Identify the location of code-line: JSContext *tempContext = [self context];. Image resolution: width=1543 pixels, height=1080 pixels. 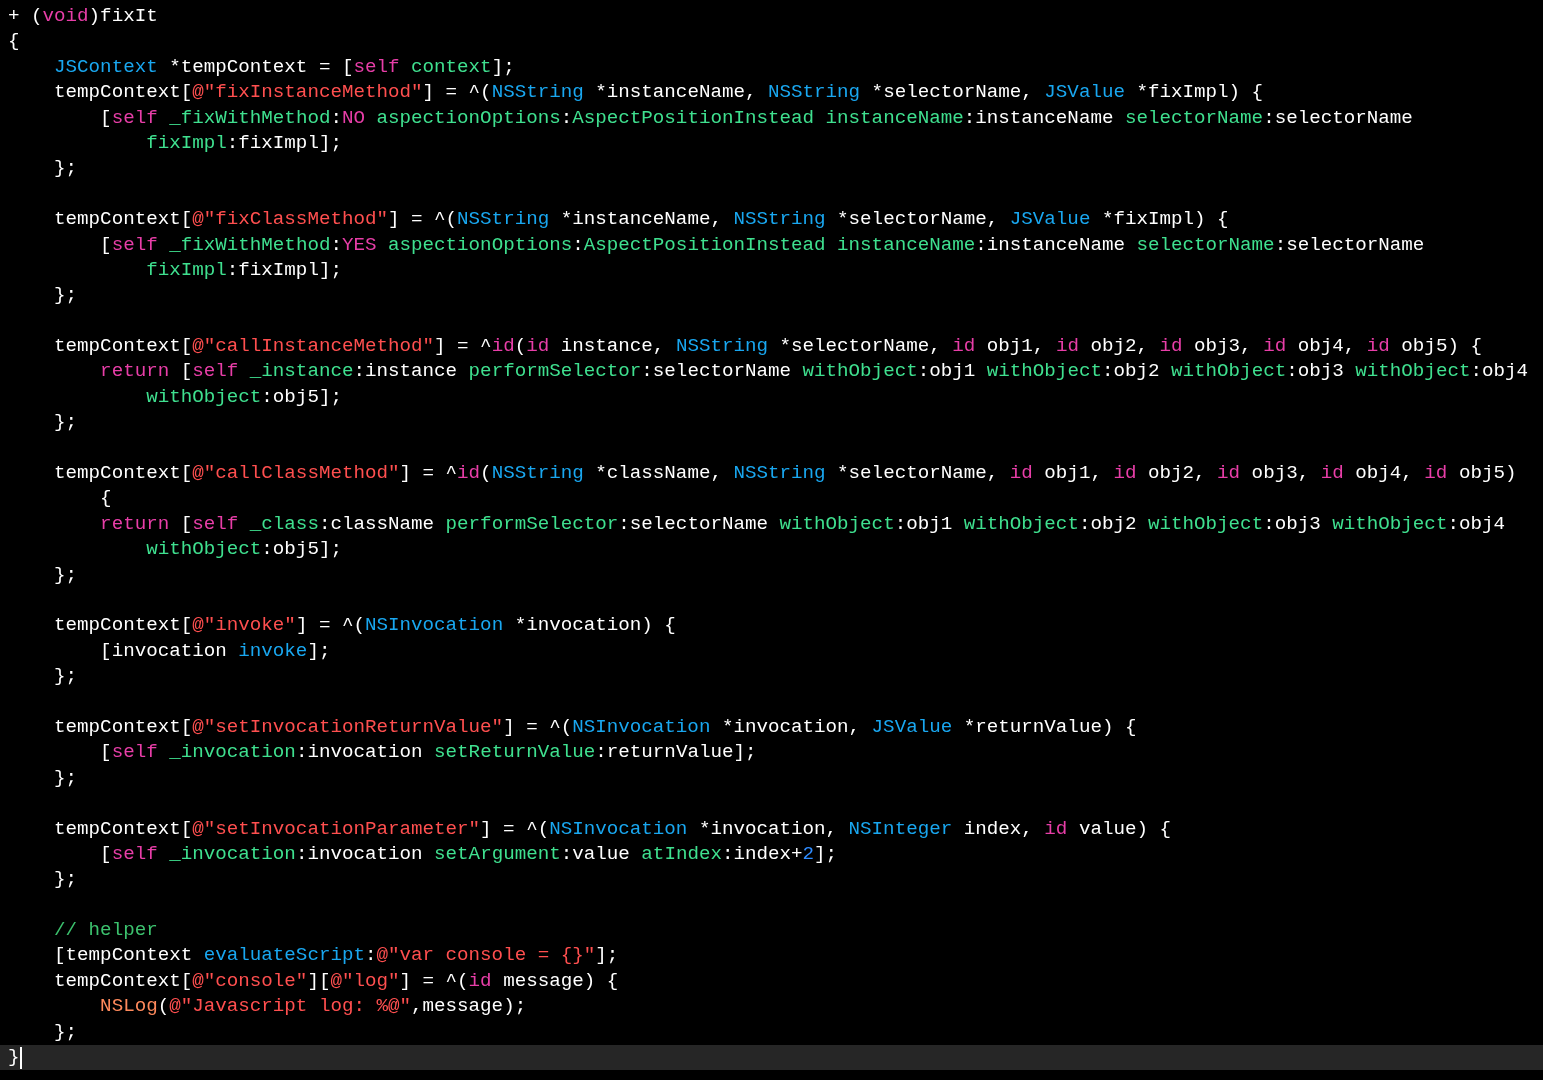
(284, 66).